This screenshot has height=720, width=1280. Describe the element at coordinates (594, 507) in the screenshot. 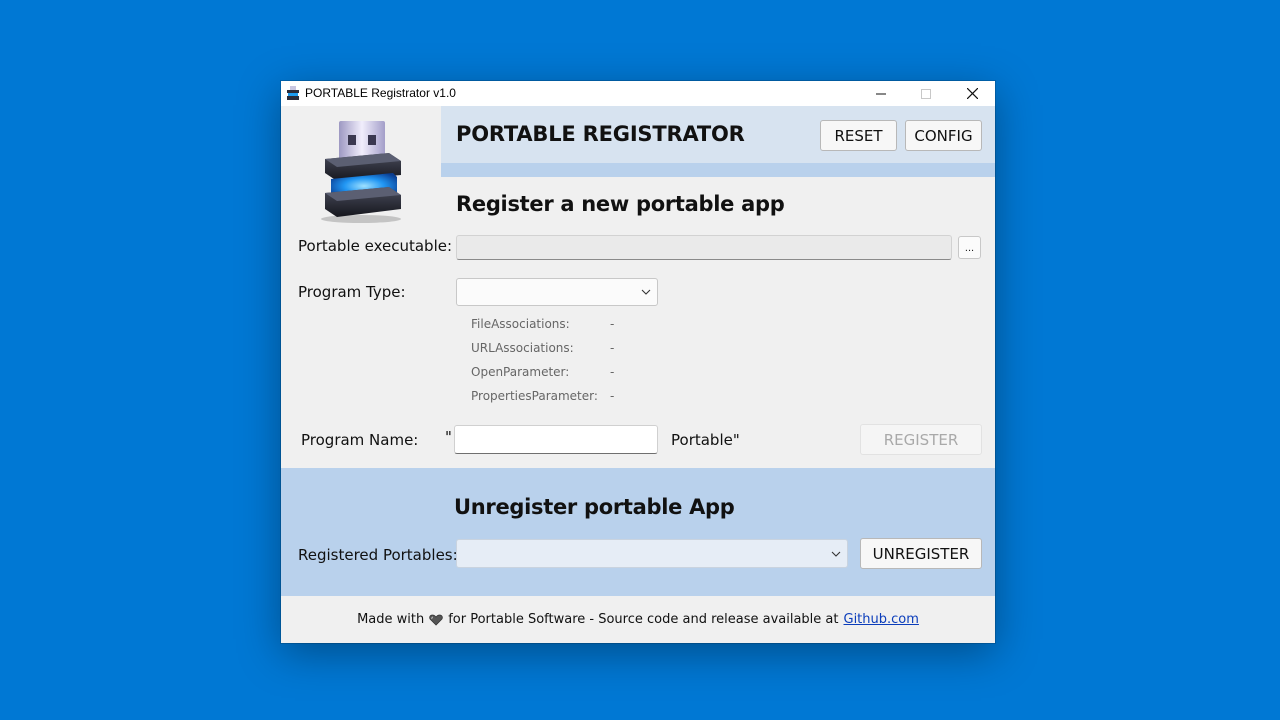

I see `unregister-section-title: Unregister portable App` at that location.